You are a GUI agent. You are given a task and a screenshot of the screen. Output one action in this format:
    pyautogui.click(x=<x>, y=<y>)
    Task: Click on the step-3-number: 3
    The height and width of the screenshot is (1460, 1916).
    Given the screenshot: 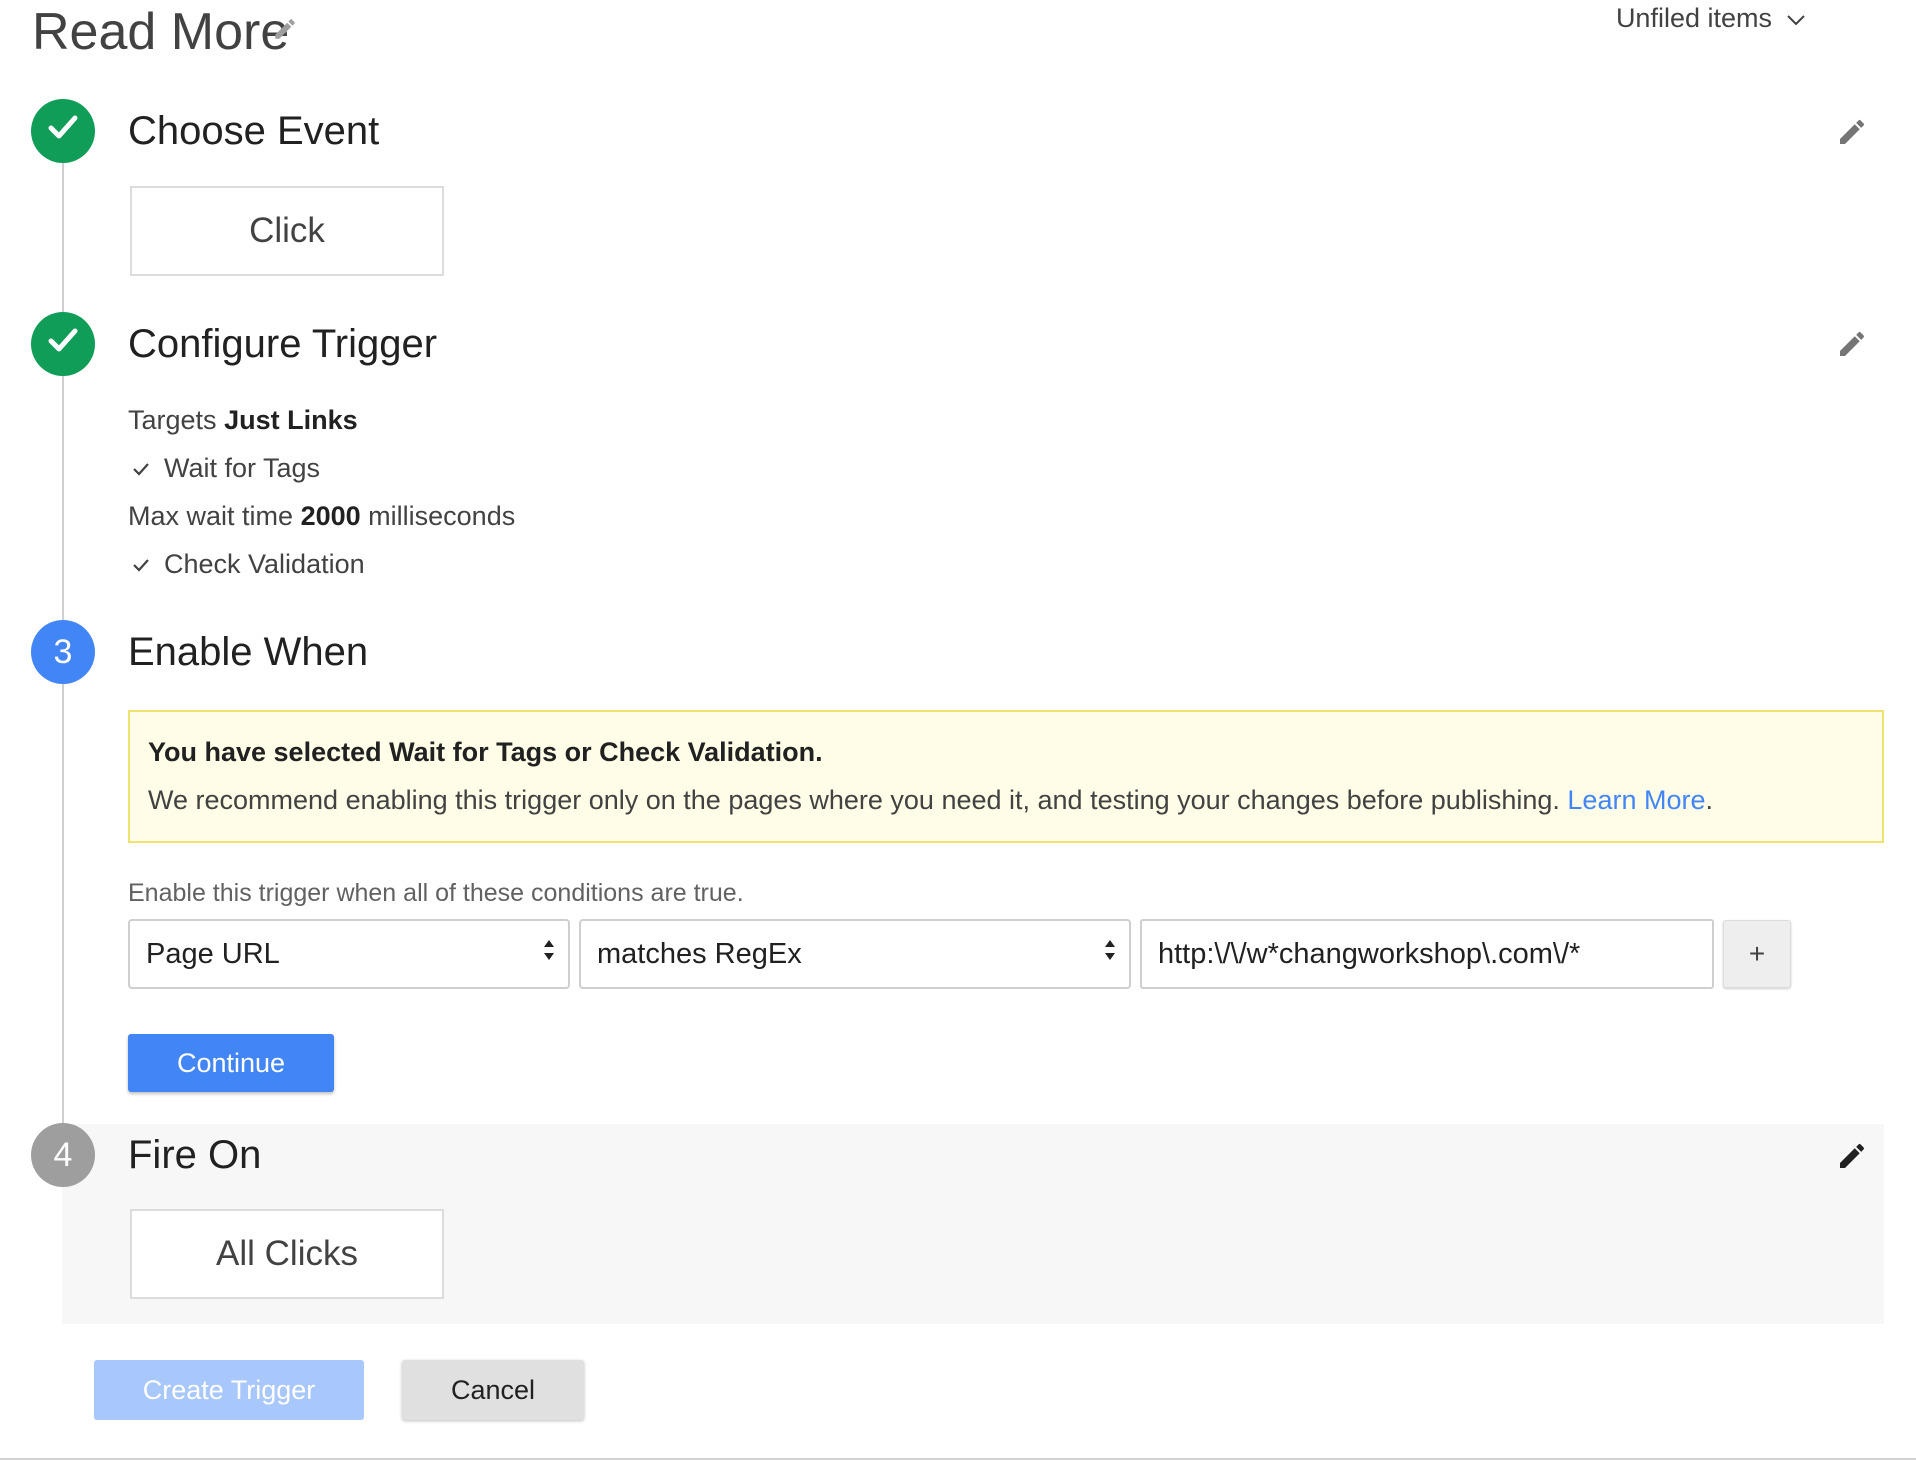 What is the action you would take?
    pyautogui.click(x=63, y=651)
    